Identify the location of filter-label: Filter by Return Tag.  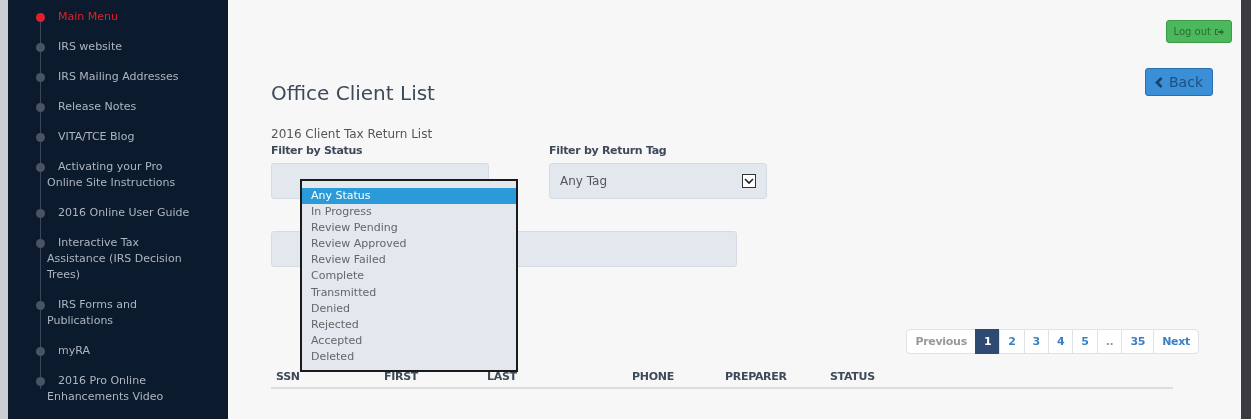
(608, 150).